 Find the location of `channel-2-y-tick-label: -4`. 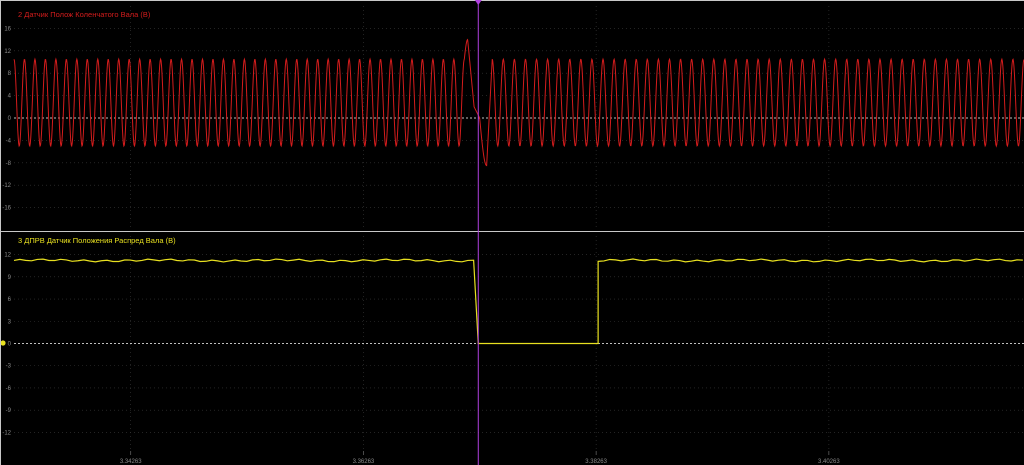

channel-2-y-tick-label: -4 is located at coordinates (9, 141).